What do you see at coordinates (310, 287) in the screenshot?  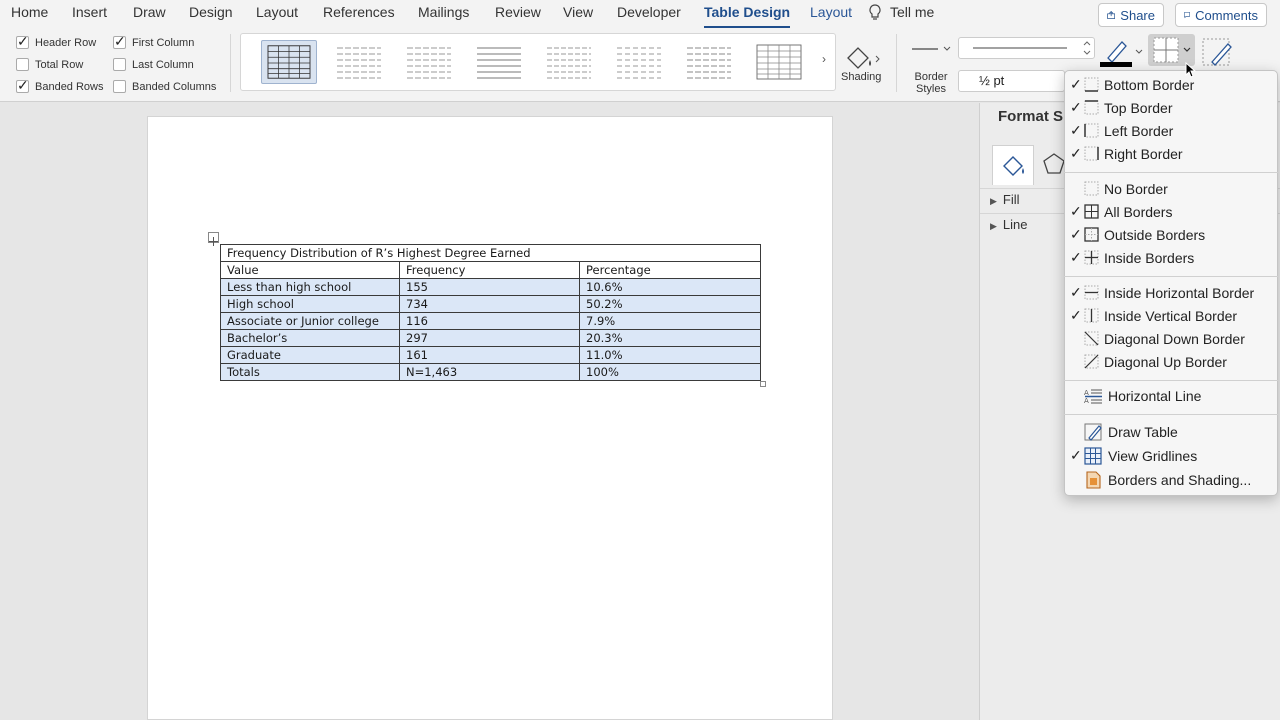 I see `table-cell: Less than high school` at bounding box center [310, 287].